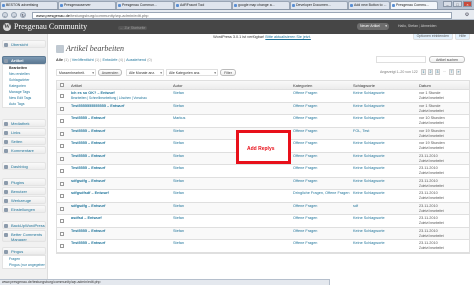 This screenshot has width=474, height=285. Describe the element at coordinates (133, 28) in the screenshot. I see `visit-site-button: ← Zur Startseite` at that location.